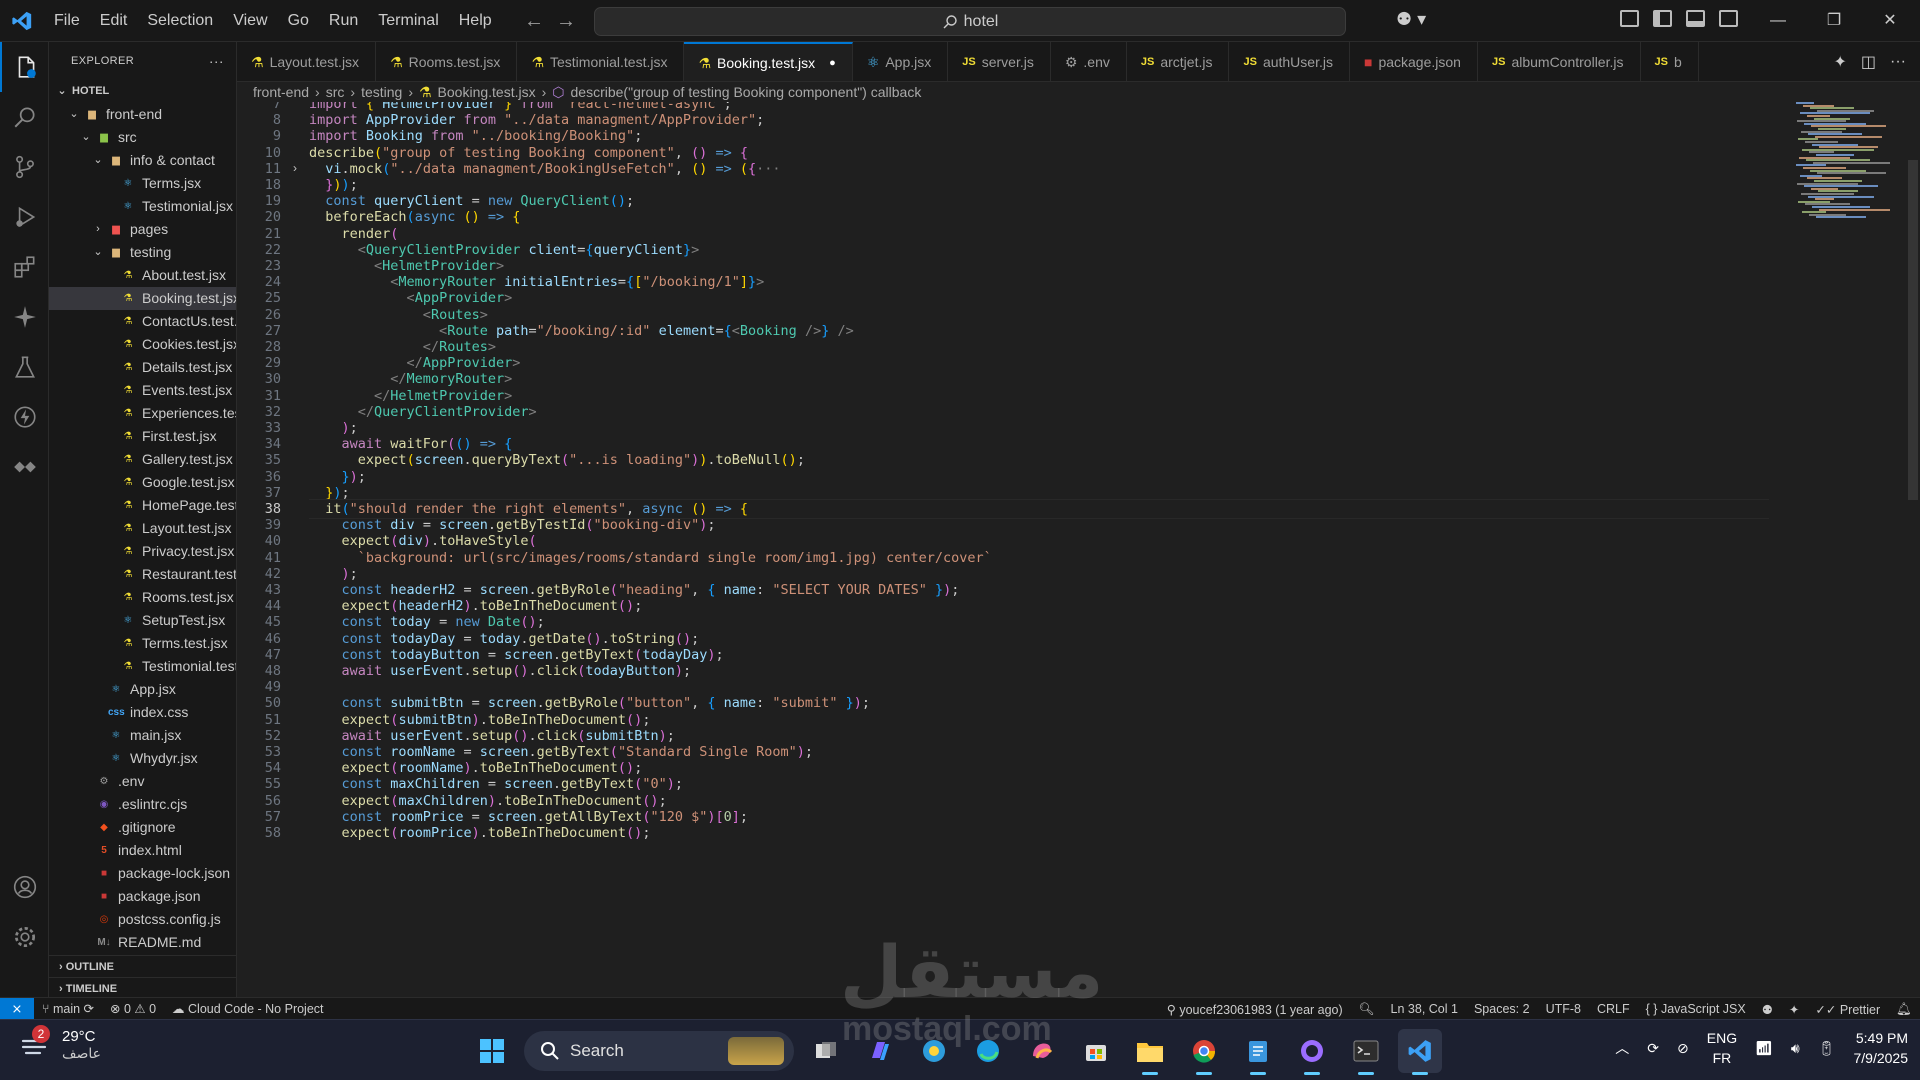 The width and height of the screenshot is (1920, 1080). Describe the element at coordinates (492, 1051) in the screenshot. I see `windows-start-icon` at that location.